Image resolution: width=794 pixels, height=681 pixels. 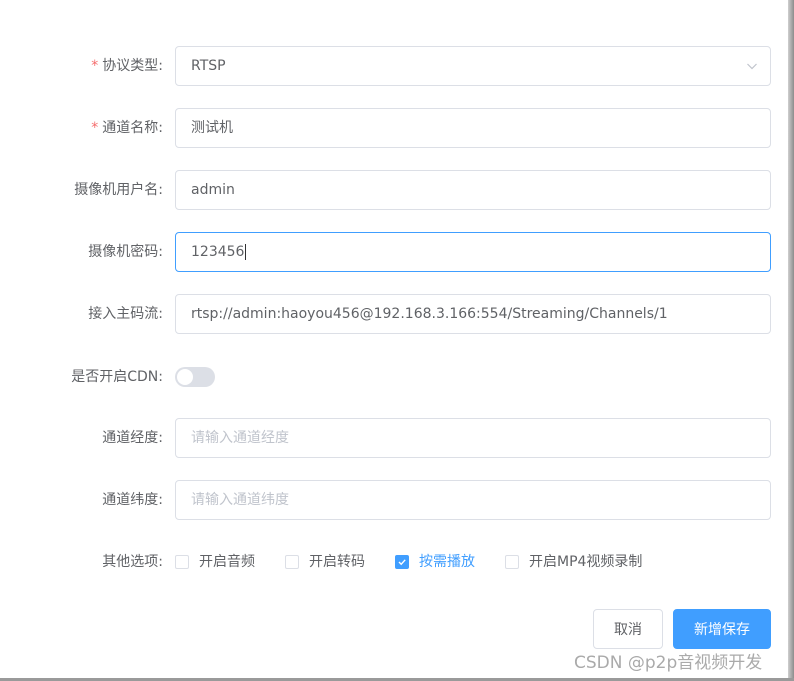 What do you see at coordinates (208, 66) in the screenshot?
I see `protocol-select-value: RTSP` at bounding box center [208, 66].